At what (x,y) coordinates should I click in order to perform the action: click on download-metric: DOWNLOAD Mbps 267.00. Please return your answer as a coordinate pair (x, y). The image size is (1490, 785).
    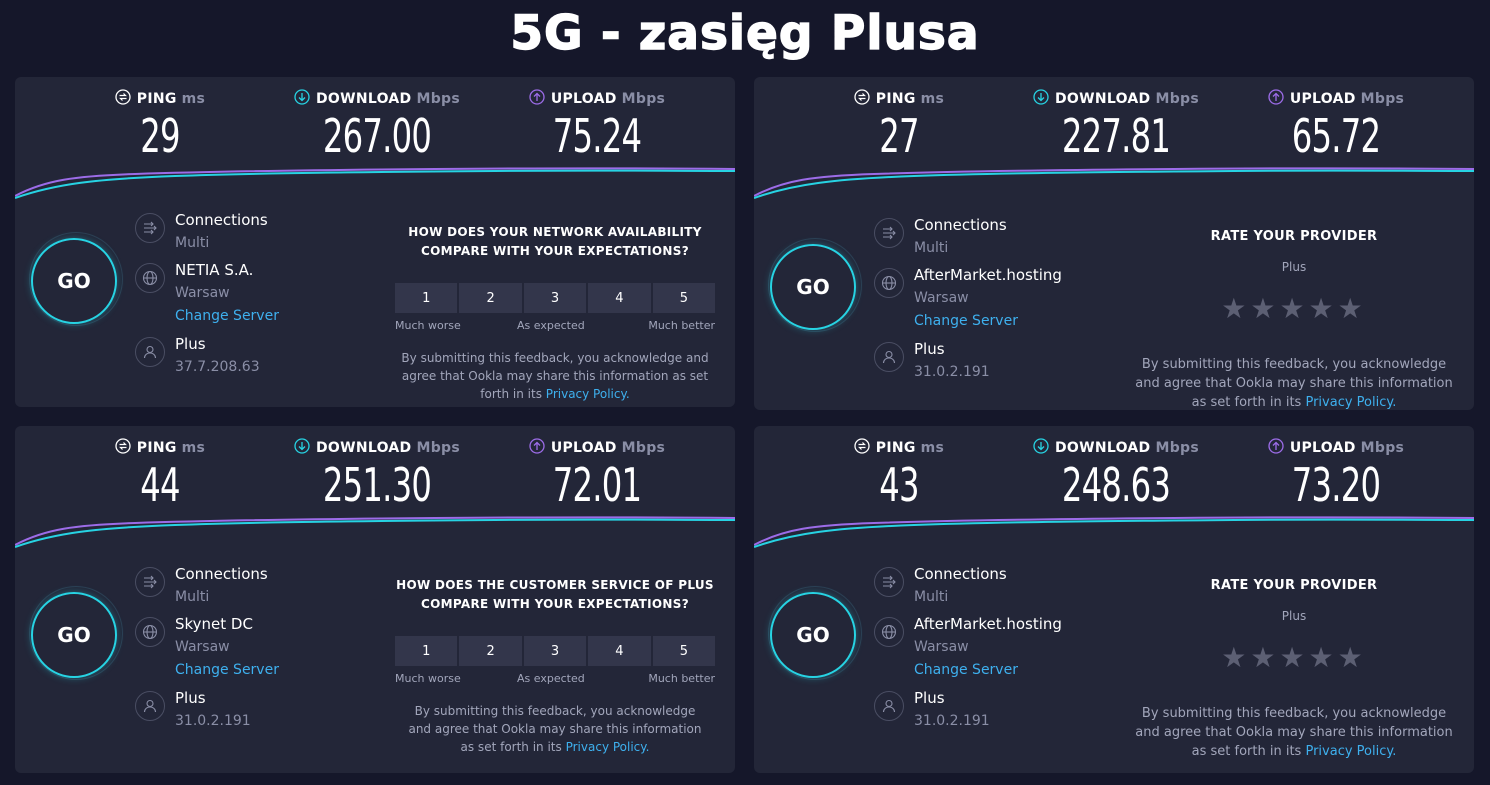
    Looking at the image, I should click on (377, 125).